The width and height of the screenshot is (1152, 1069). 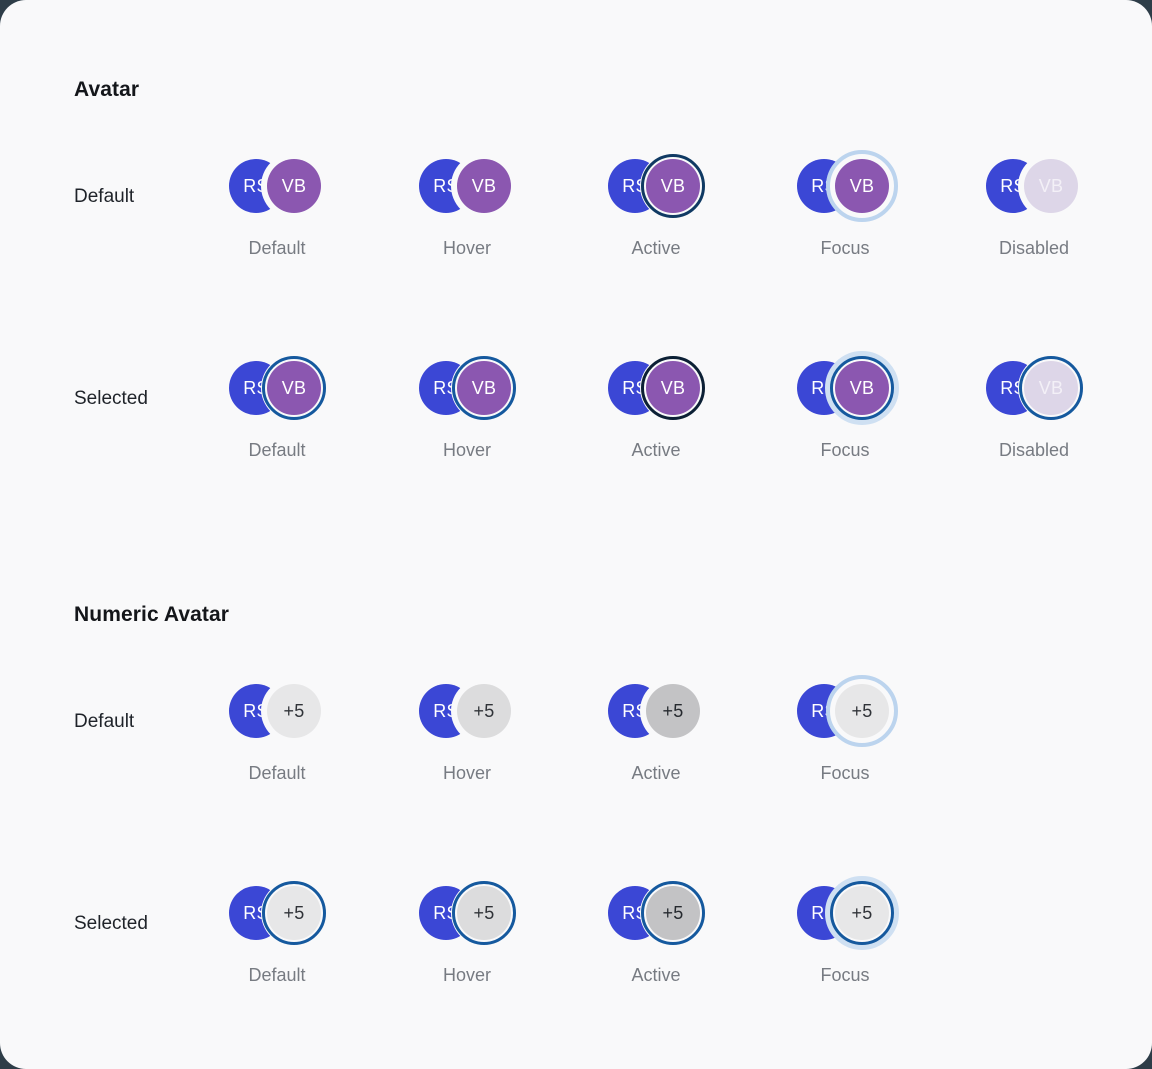 I want to click on cell-avatar-selected-disabled: RS VB Disabled, so click(x=1034, y=401).